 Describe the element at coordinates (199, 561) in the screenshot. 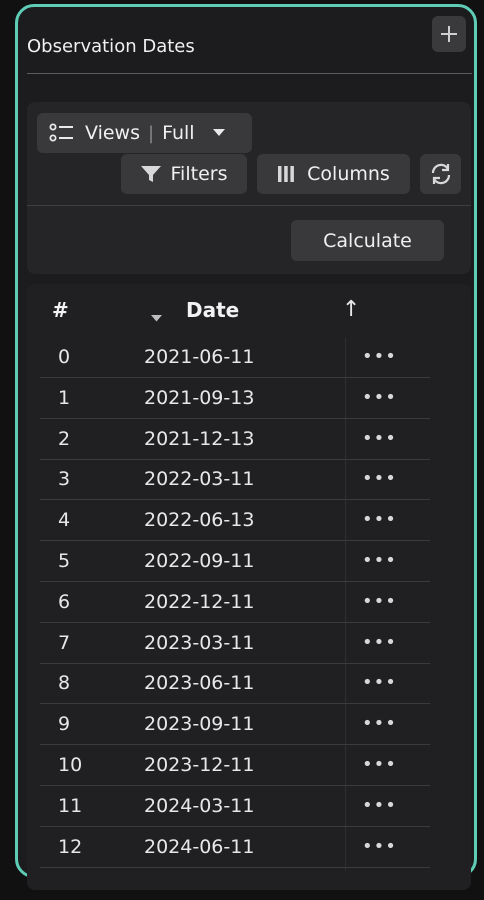

I see `row-date: 2022-09-11` at that location.